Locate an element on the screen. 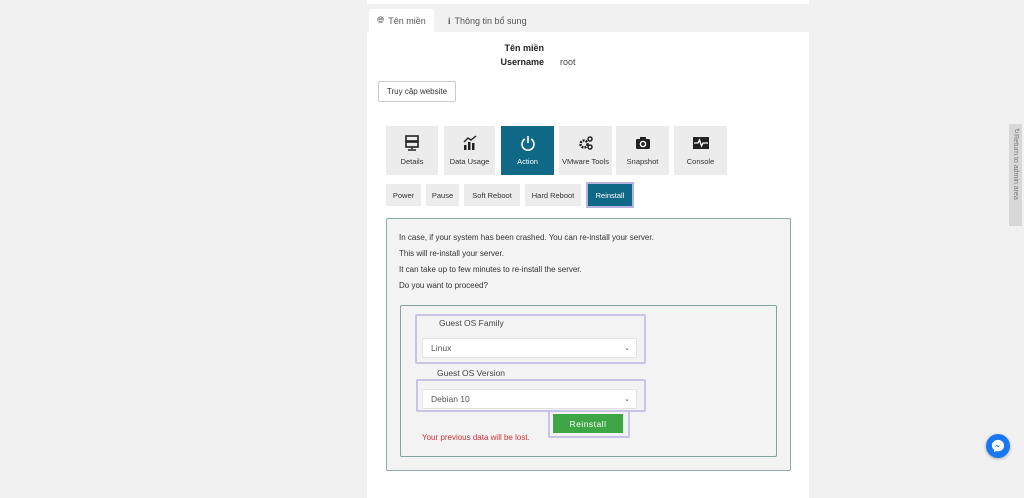 The height and width of the screenshot is (498, 1024). visit-website-button: Truy cập website is located at coordinates (417, 91).